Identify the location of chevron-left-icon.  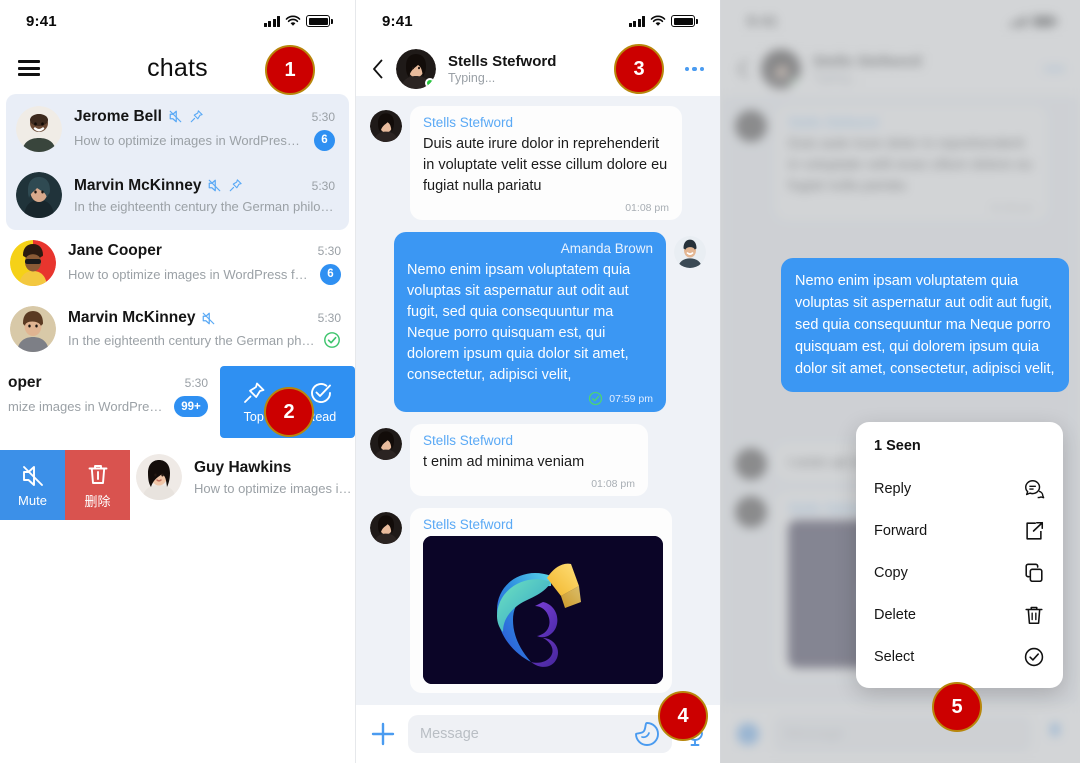
(378, 69).